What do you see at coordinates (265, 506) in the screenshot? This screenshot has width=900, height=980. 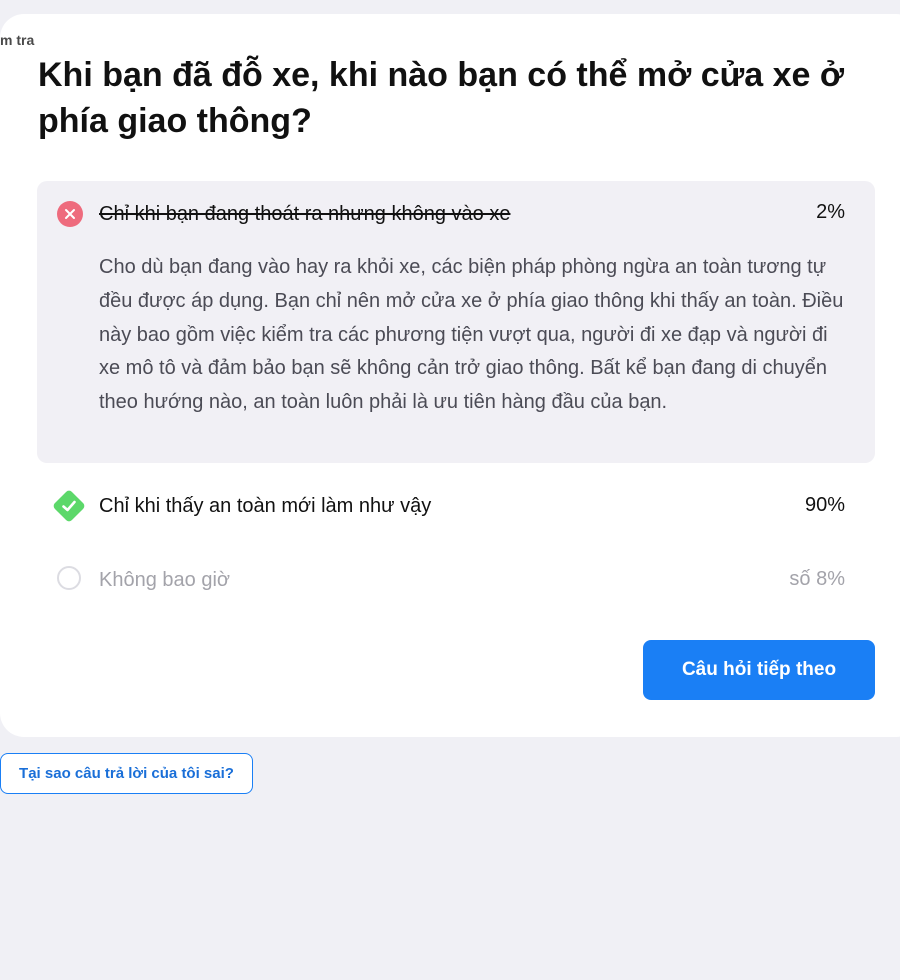 I see `answer-option-label: Chỉ khi thấy an toàn mới làm như vậy` at bounding box center [265, 506].